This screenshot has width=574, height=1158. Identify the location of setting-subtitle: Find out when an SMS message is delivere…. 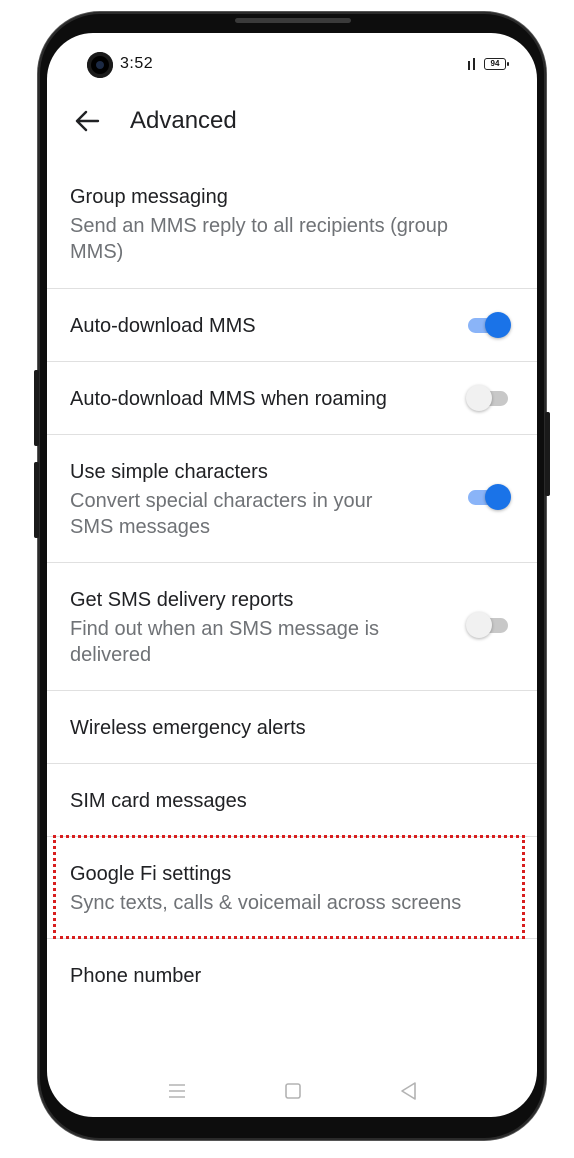
(225, 642).